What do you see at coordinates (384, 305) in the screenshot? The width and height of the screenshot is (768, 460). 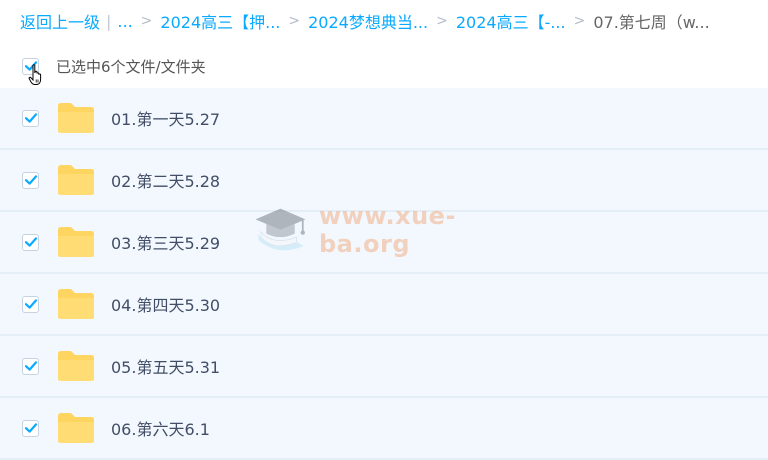 I see `file-row: 04.第四天5.30` at bounding box center [384, 305].